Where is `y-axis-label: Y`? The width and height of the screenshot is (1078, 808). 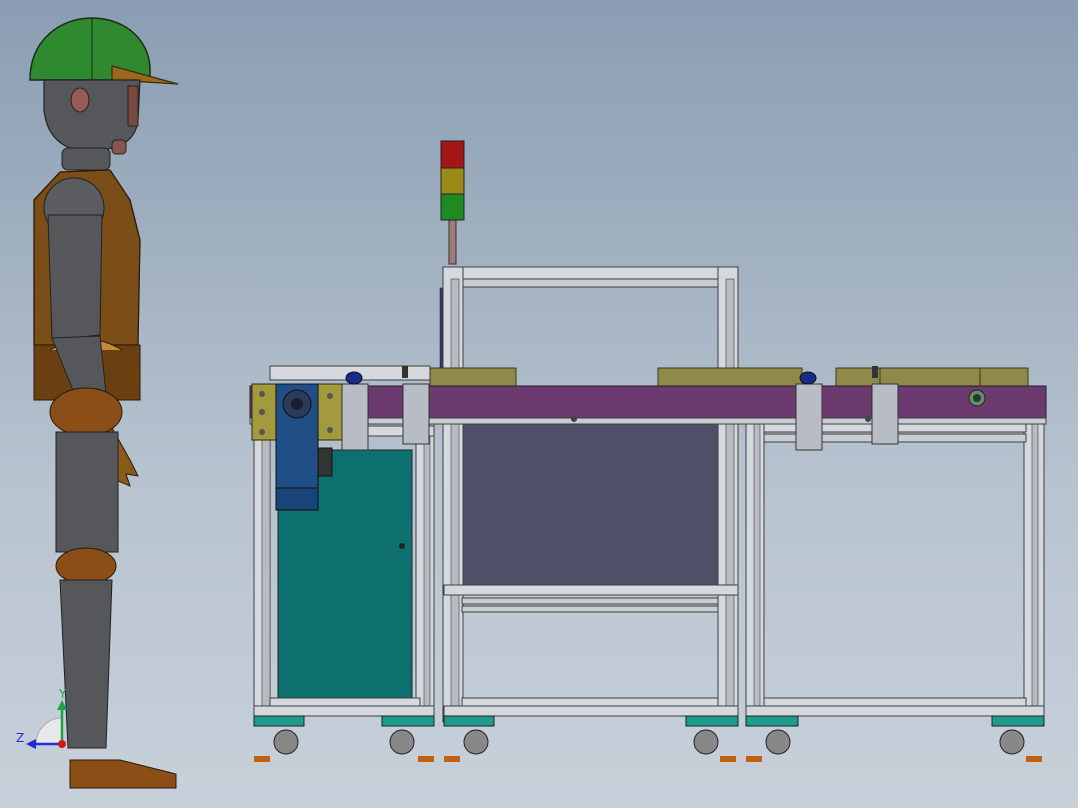 y-axis-label: Y is located at coordinates (63, 694).